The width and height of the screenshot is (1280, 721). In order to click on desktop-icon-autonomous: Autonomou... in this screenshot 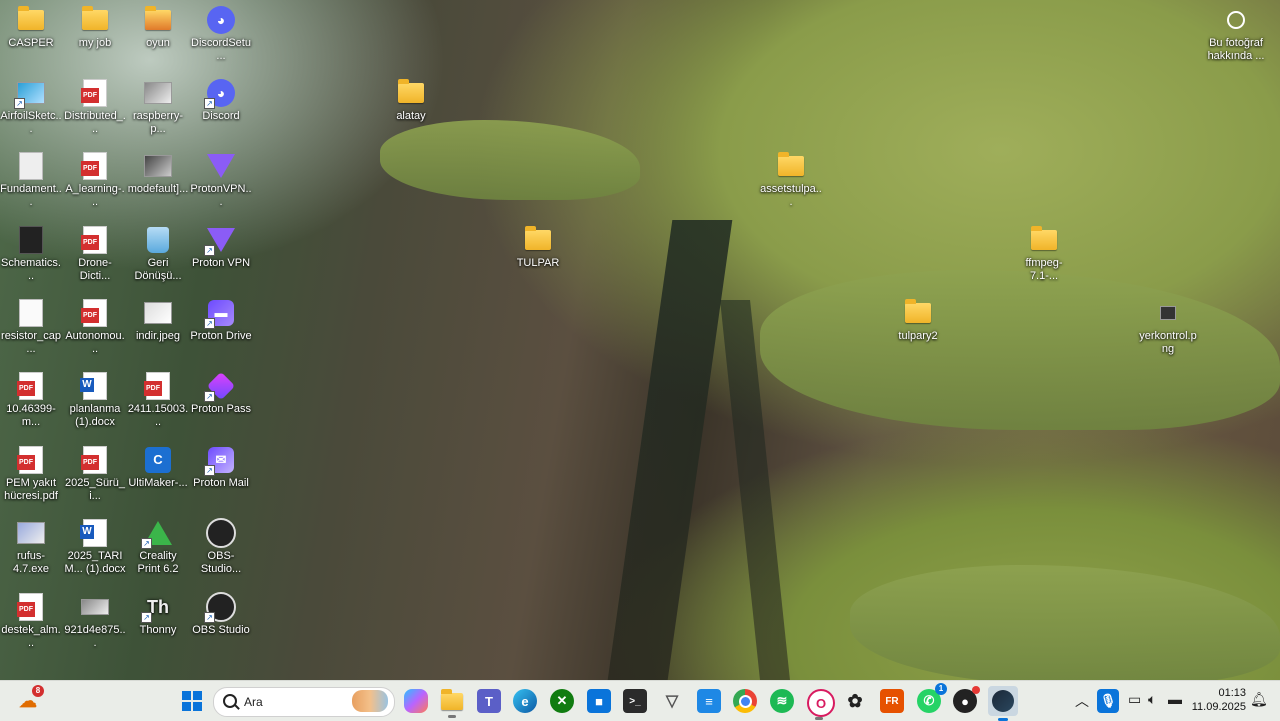, I will do `click(95, 325)`.